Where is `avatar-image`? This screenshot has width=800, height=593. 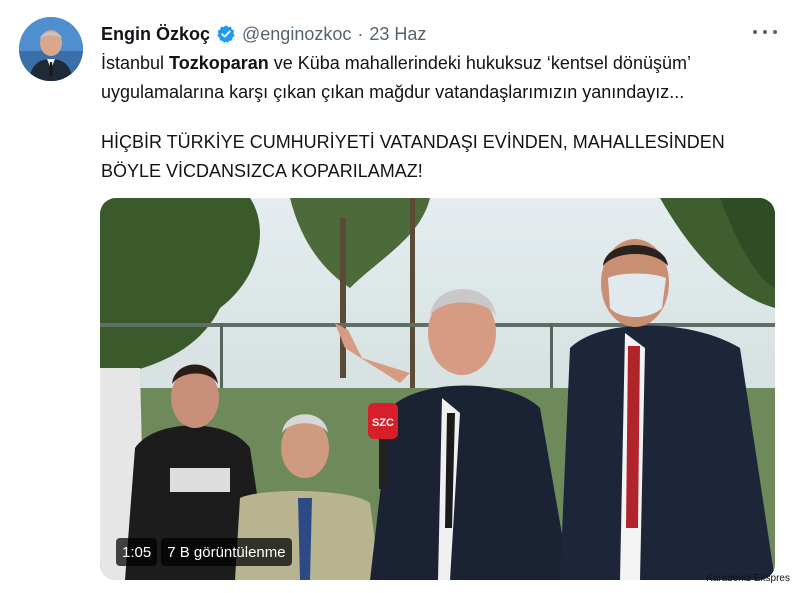
avatar-image is located at coordinates (51, 49).